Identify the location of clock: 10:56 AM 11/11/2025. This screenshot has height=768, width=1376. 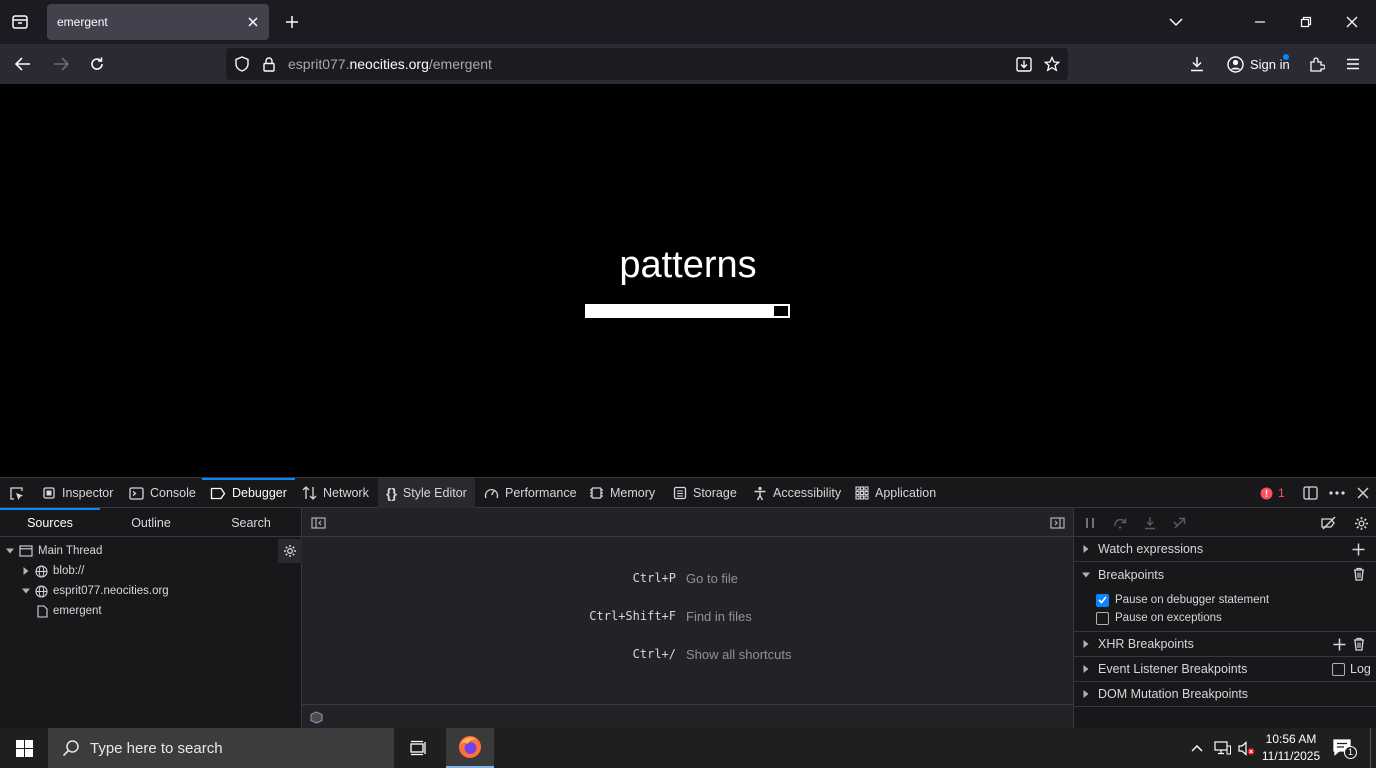
(1291, 748).